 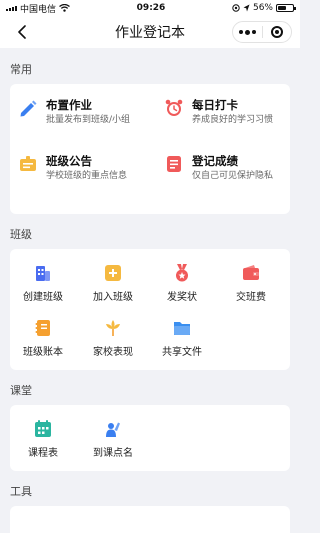 I want to click on assign-homework-desc: 批量发布到班级/小组, so click(x=88, y=120).